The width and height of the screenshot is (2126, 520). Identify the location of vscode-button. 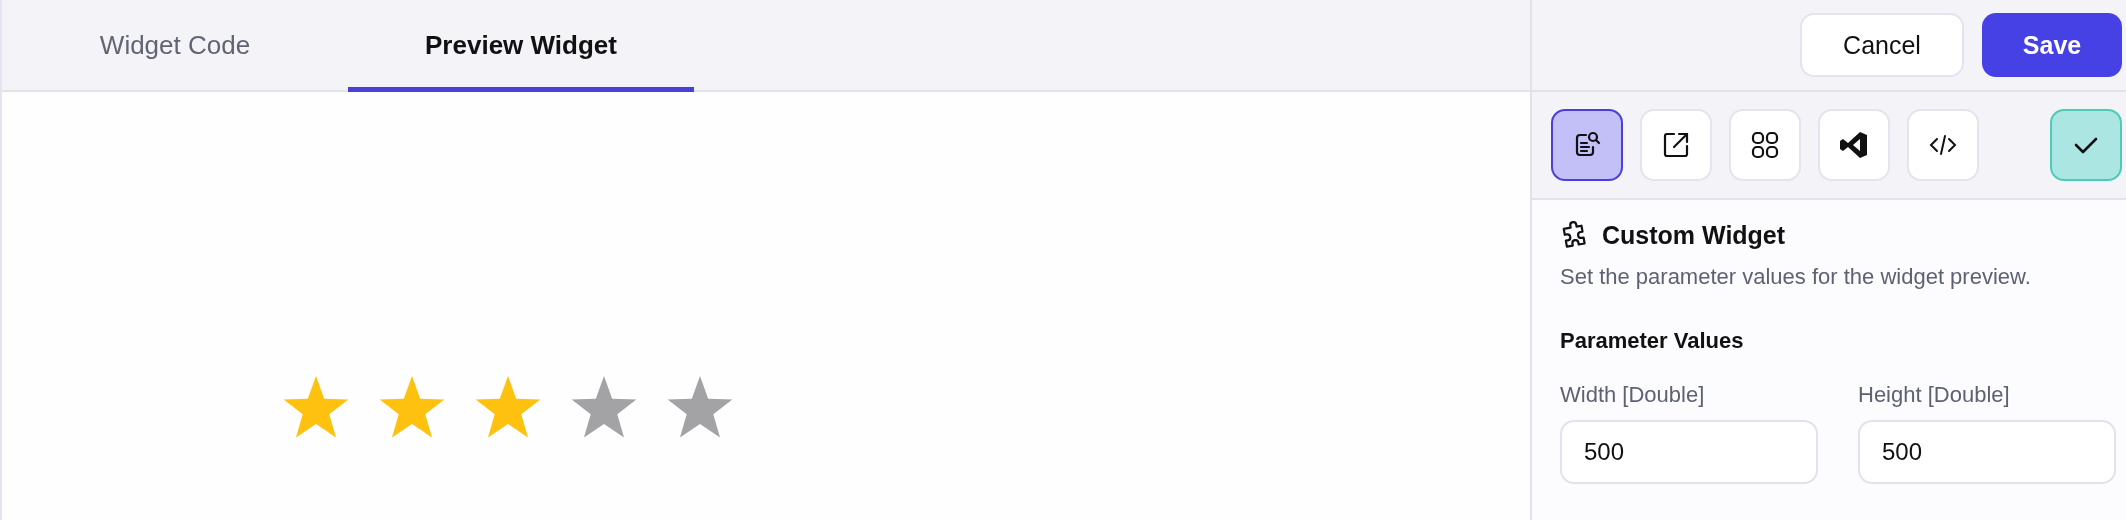
(1854, 145).